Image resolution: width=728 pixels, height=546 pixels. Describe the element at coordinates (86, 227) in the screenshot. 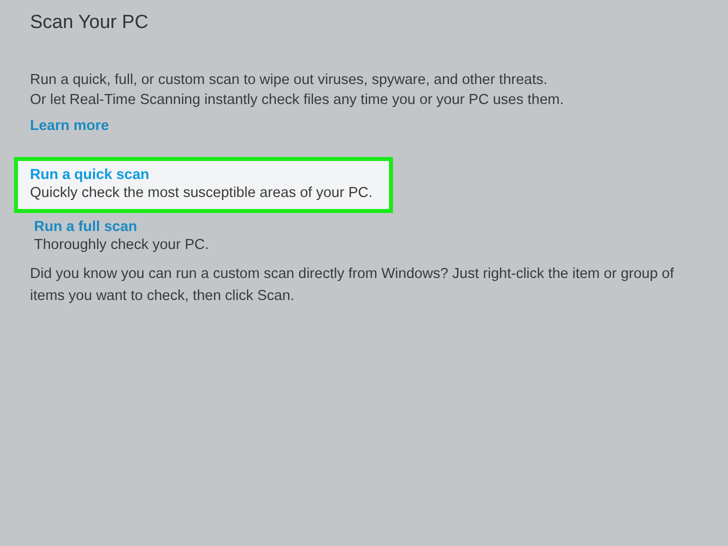

I see `scan-link: Run a full scan` at that location.